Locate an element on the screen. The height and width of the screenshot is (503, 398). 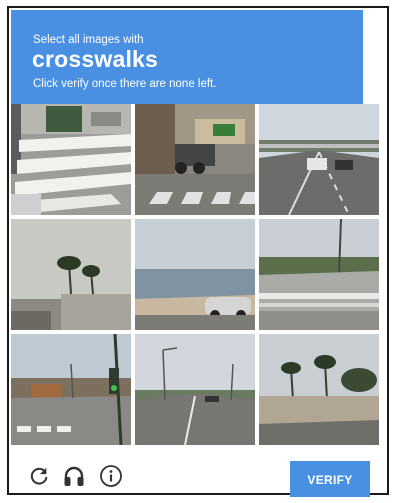
headphones-icon is located at coordinates (74, 476).